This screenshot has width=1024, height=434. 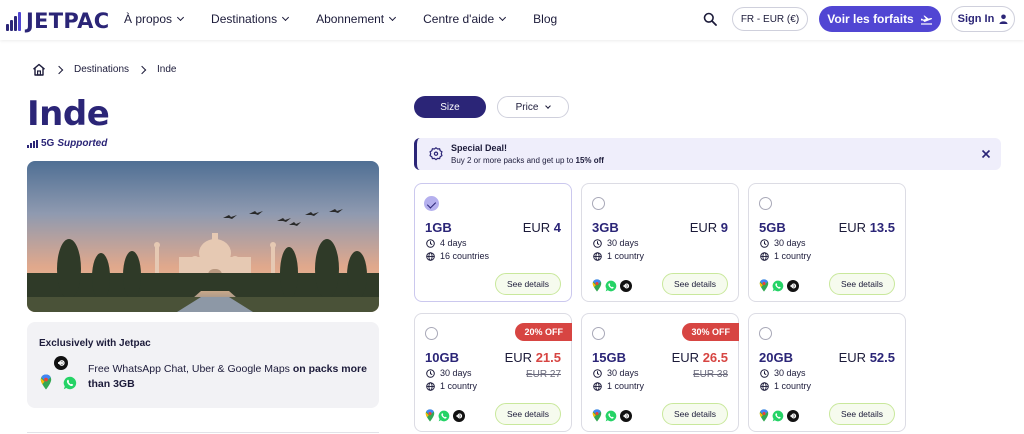 I want to click on menu-item-abonnement: Abonnement, so click(x=356, y=19).